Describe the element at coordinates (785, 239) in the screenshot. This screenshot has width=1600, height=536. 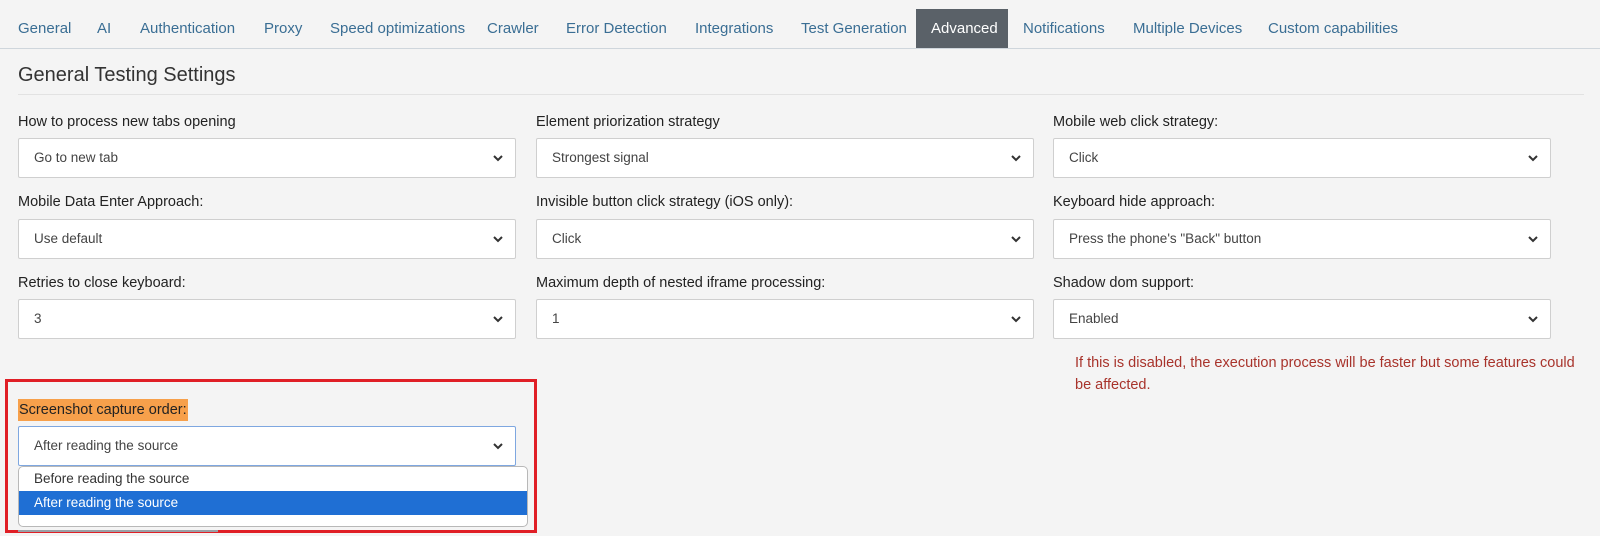
I see `invisible-button-click-select: Click` at that location.